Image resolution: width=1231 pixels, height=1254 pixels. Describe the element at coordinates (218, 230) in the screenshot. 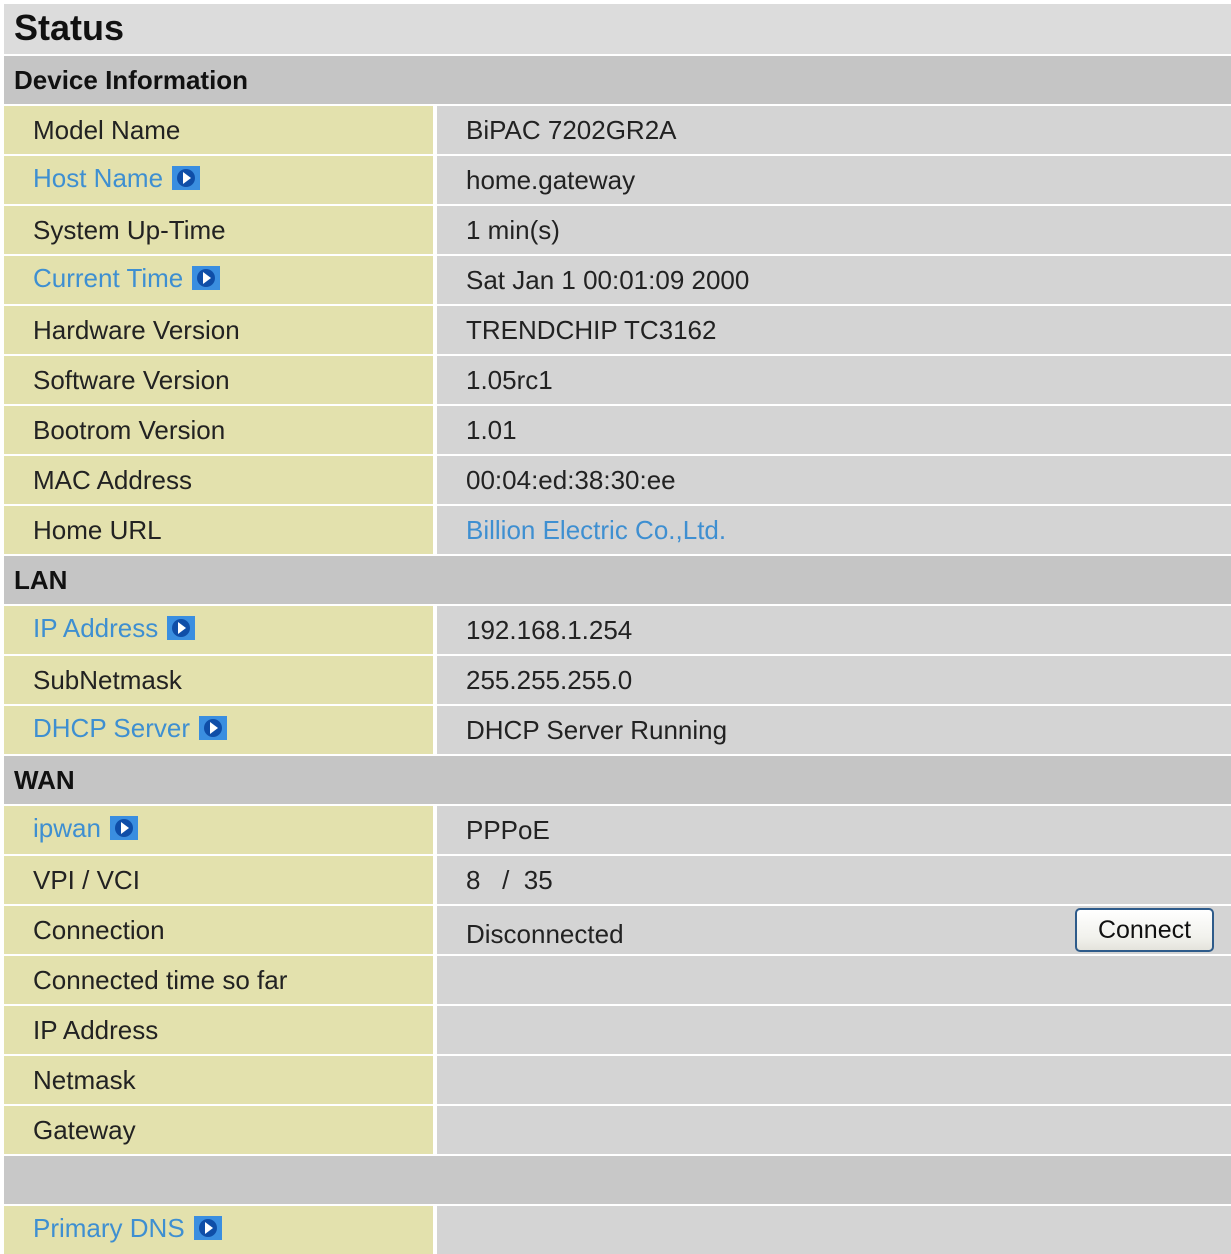

I see `system-uptime-label: System Up-Time` at that location.